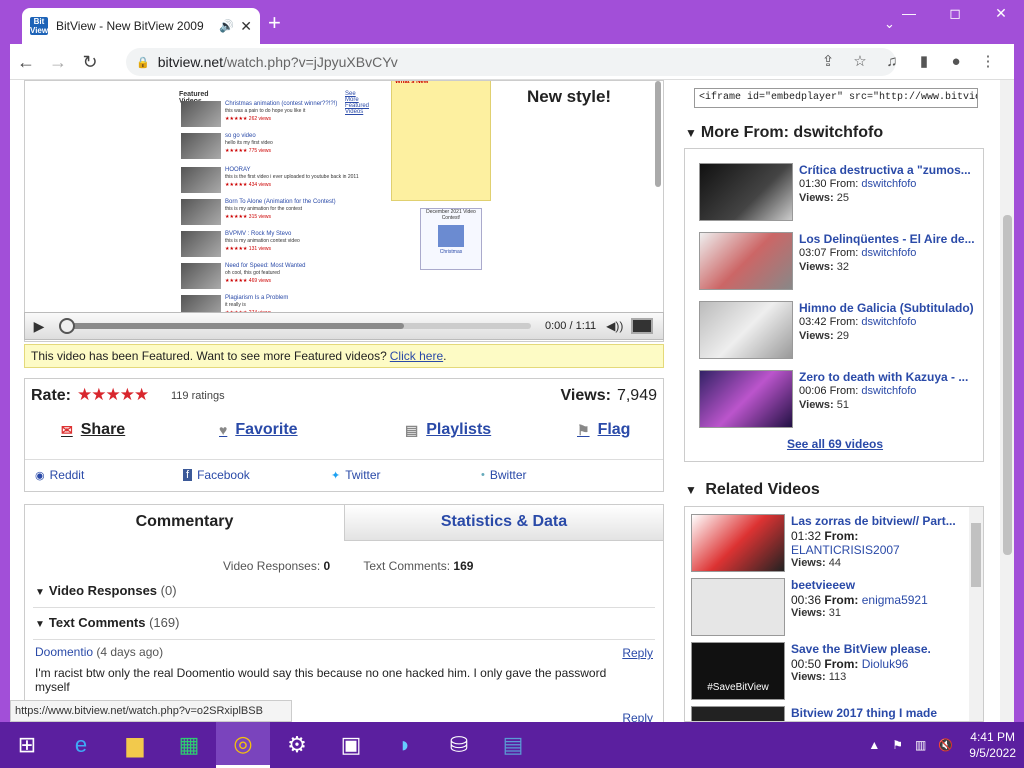  I want to click on fullscreen-icon, so click(642, 326).